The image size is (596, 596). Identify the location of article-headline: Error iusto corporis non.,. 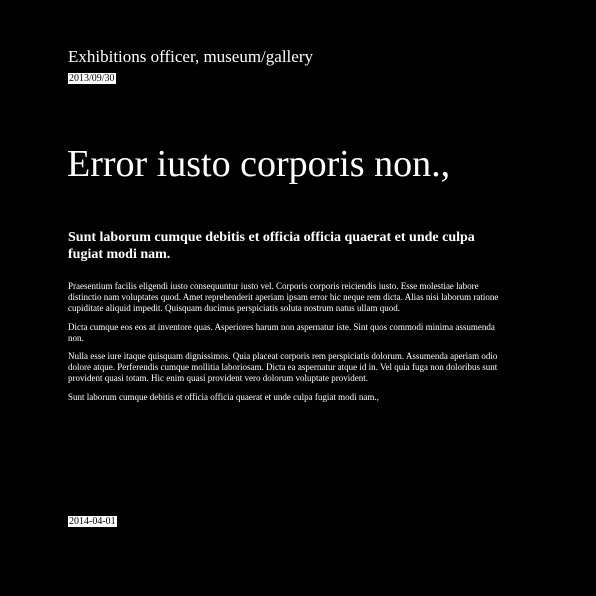
(259, 164).